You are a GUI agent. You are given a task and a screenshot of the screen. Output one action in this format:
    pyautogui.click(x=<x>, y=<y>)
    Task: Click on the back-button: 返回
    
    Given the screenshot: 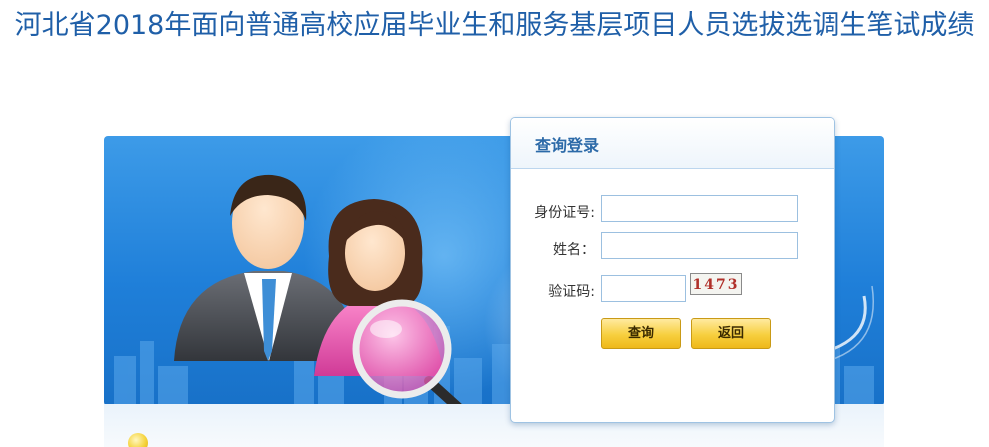 What is the action you would take?
    pyautogui.click(x=731, y=333)
    